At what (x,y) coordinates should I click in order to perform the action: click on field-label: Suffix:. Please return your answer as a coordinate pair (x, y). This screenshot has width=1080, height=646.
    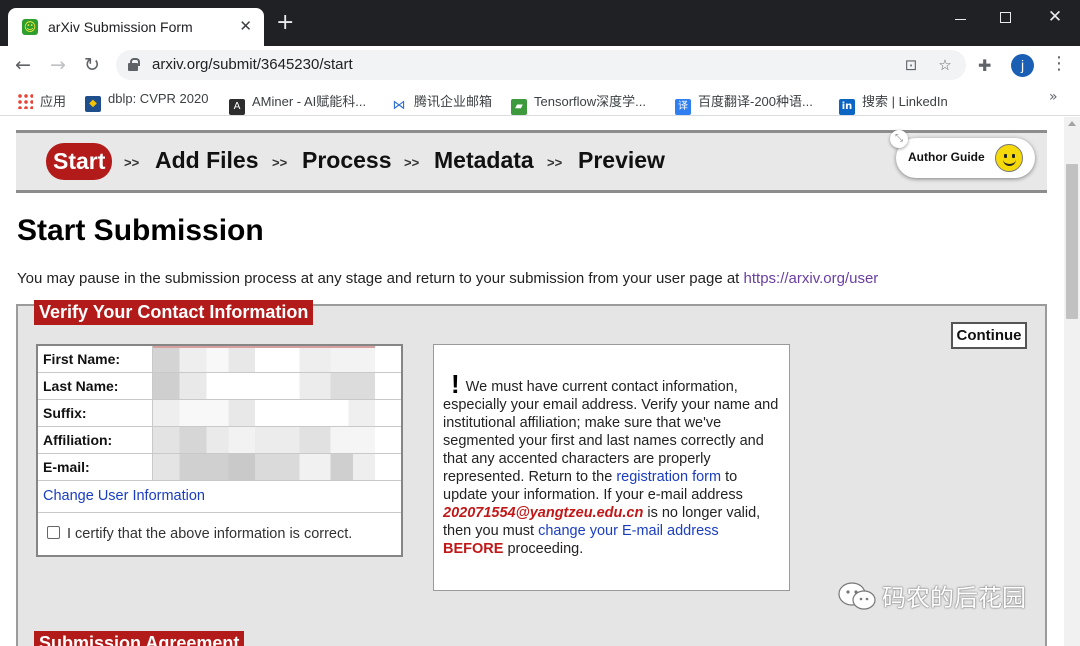
    Looking at the image, I should click on (65, 413).